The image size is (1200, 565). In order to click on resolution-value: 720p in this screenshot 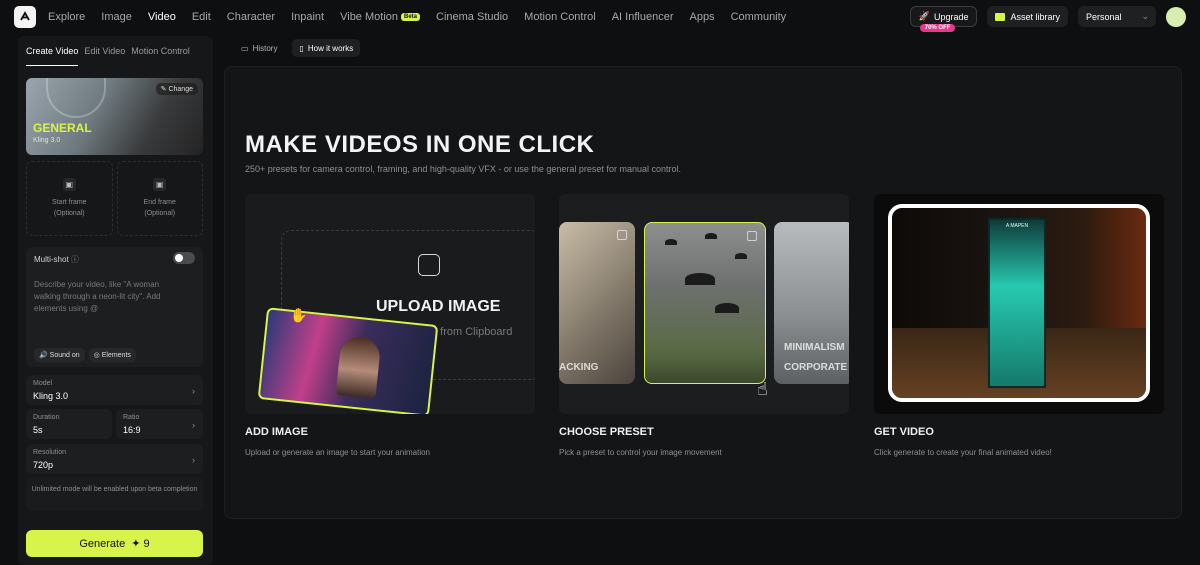, I will do `click(43, 465)`.